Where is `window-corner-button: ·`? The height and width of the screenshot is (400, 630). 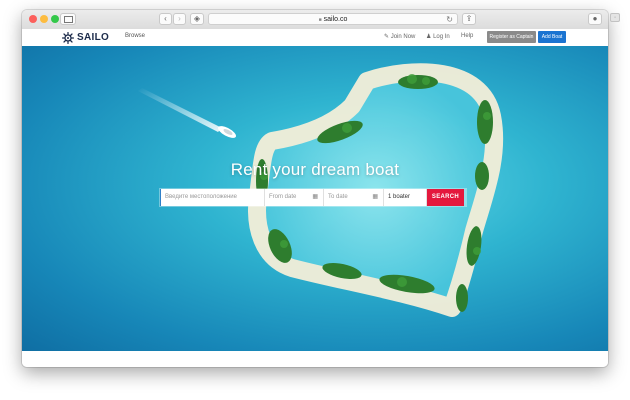
window-corner-button: · is located at coordinates (615, 17).